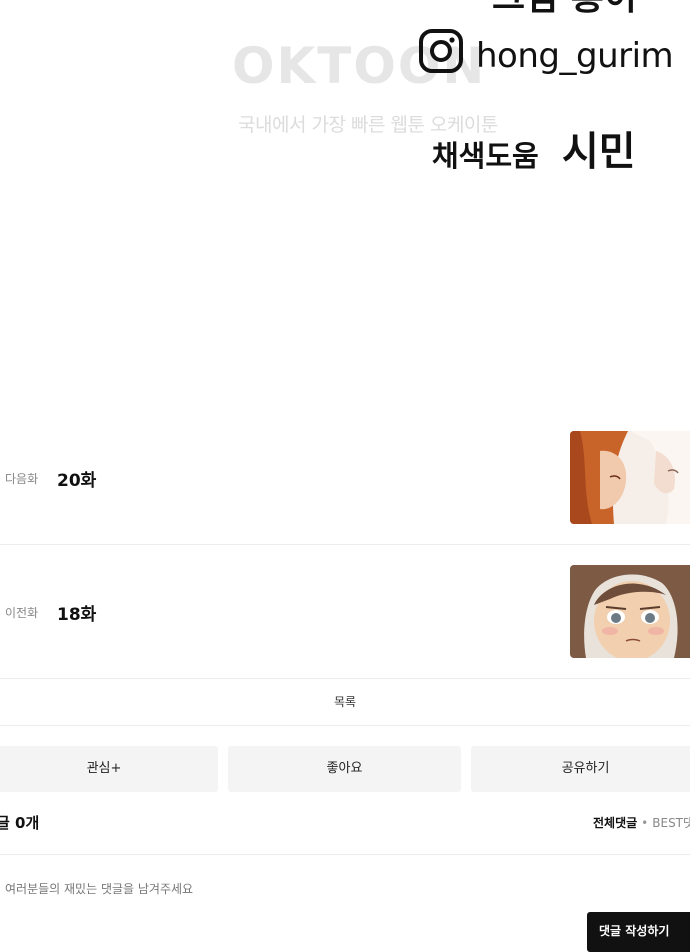  I want to click on comment-sort-tabs: 전체댓글 • BEST댓, so click(641, 822).